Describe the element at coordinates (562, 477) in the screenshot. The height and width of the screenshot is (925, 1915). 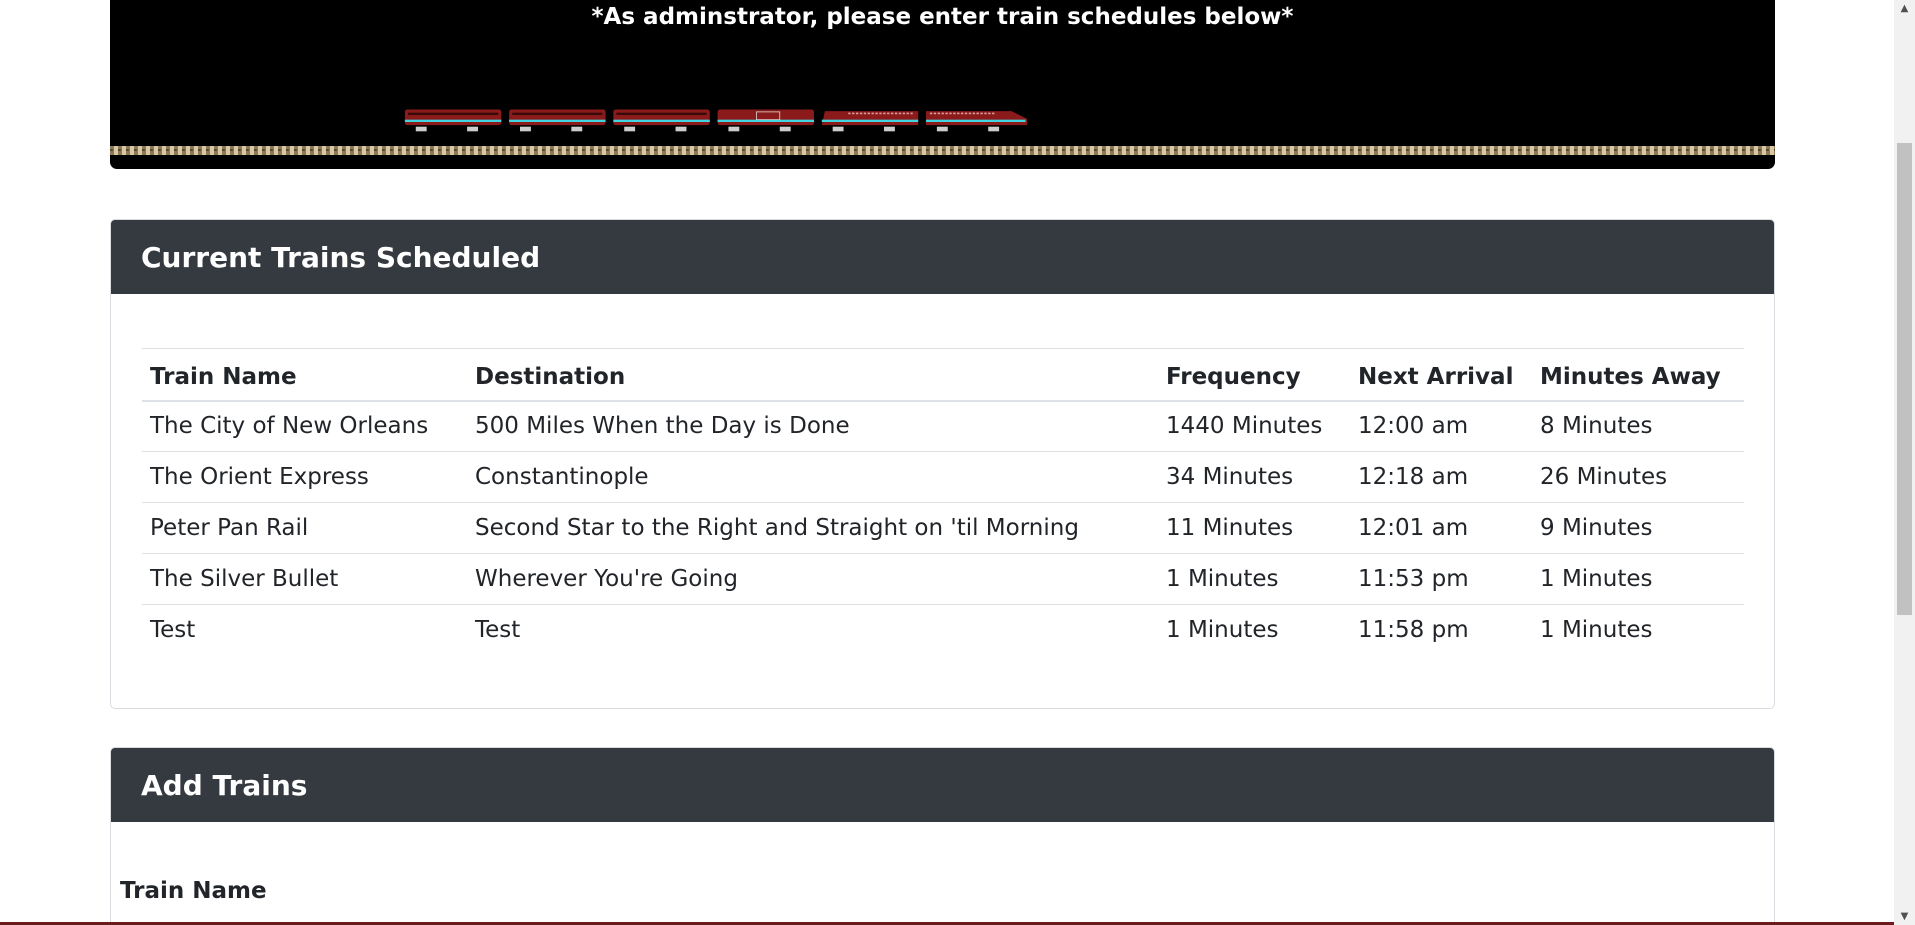
I see `cell-destination: Constantinople` at that location.